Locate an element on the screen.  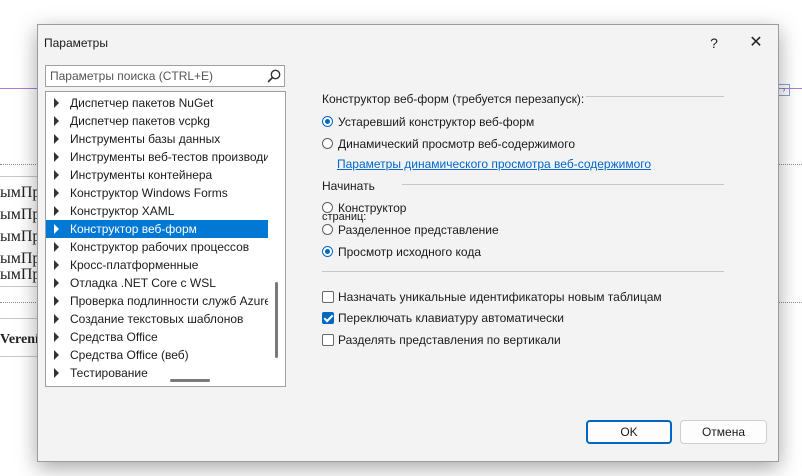
tree-item-label: Средства Office (веб) is located at coordinates (129, 355).